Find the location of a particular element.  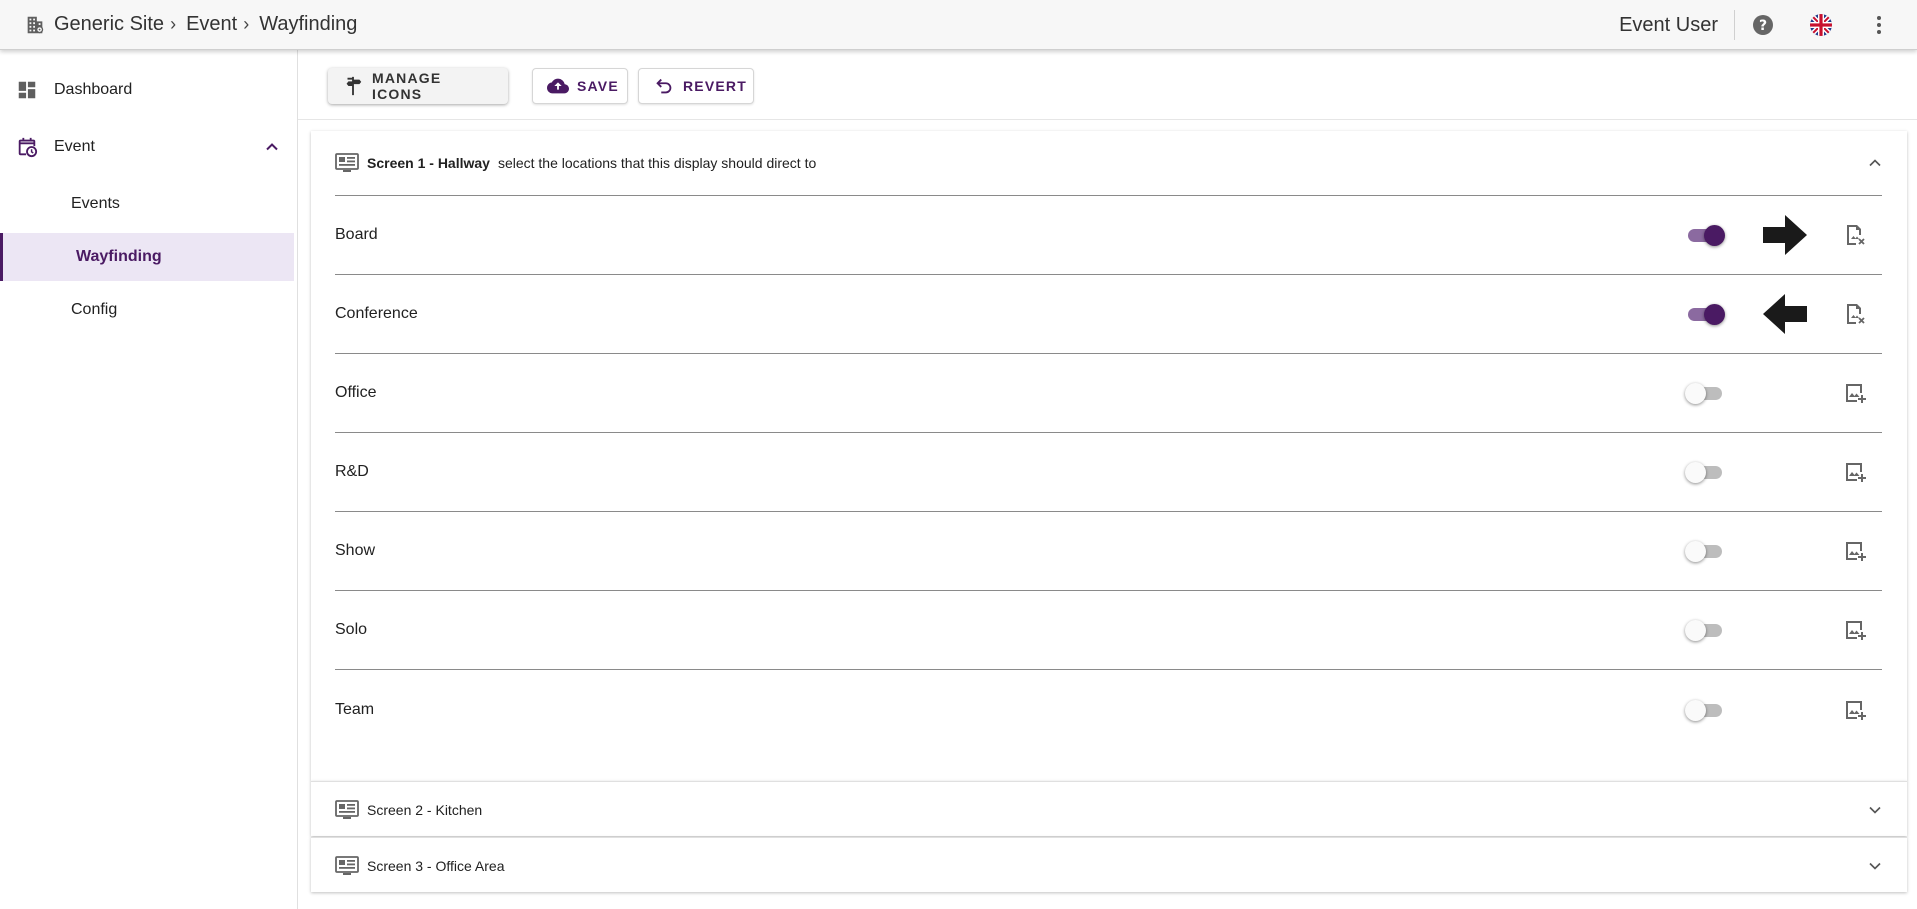

undo-icon is located at coordinates (664, 86).